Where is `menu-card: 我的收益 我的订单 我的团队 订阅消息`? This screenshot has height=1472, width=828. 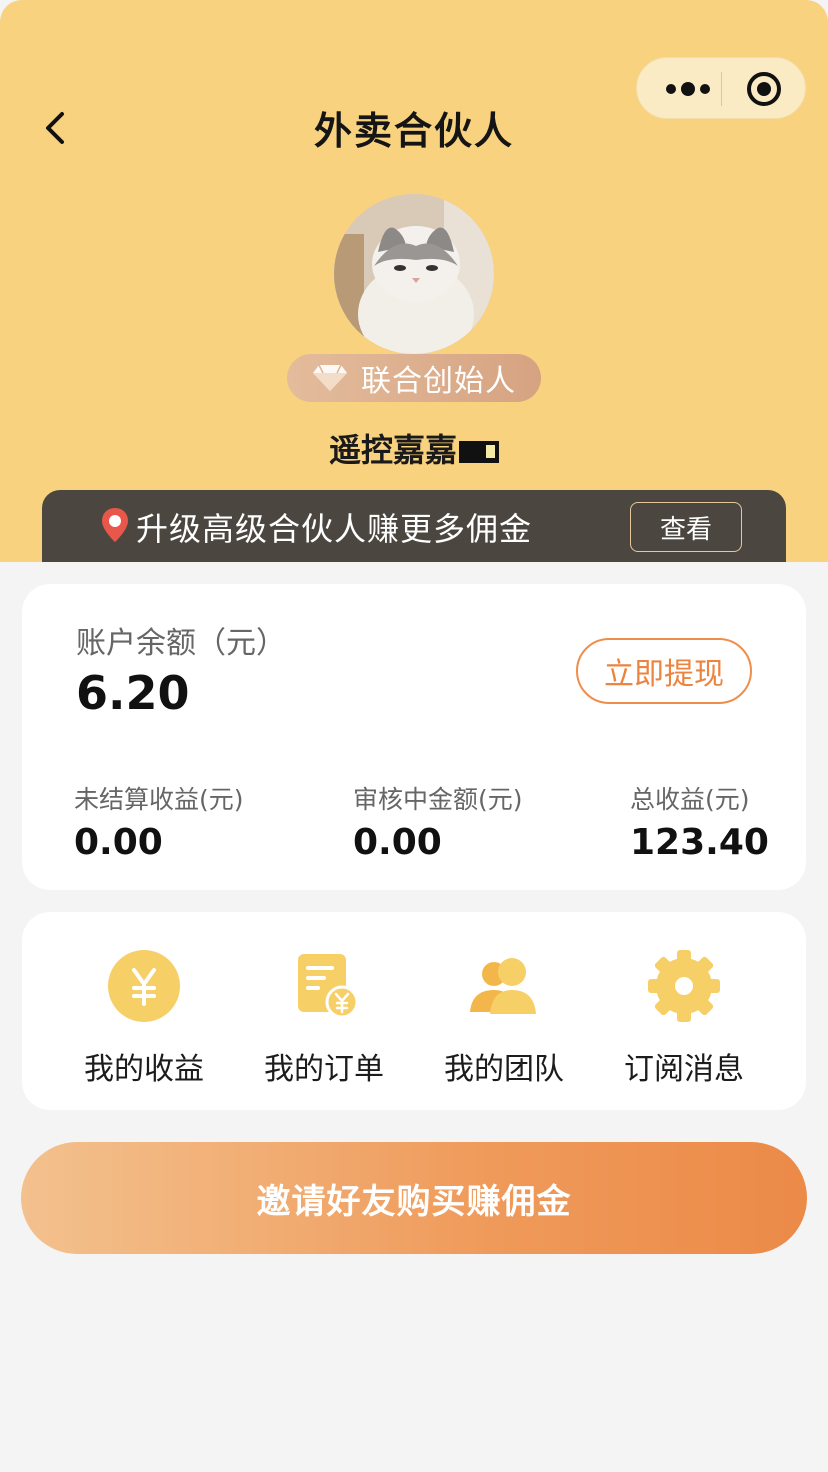 menu-card: 我的收益 我的订单 我的团队 订阅消息 is located at coordinates (414, 1011).